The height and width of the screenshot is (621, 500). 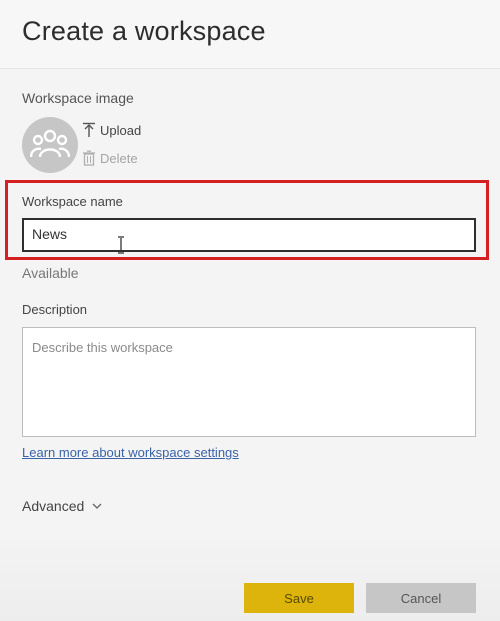 What do you see at coordinates (50, 273) in the screenshot?
I see `name-availability-status: Available` at bounding box center [50, 273].